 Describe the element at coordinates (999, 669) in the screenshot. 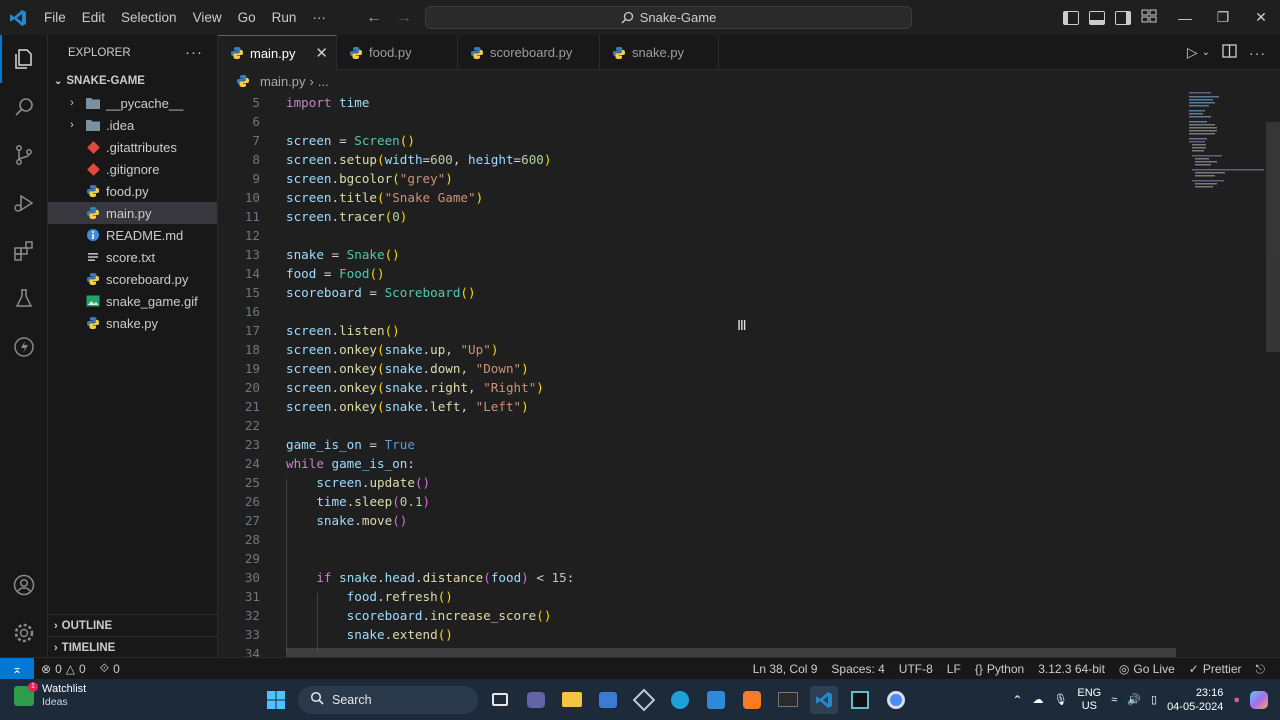

I see `language-mode: {} Python` at that location.